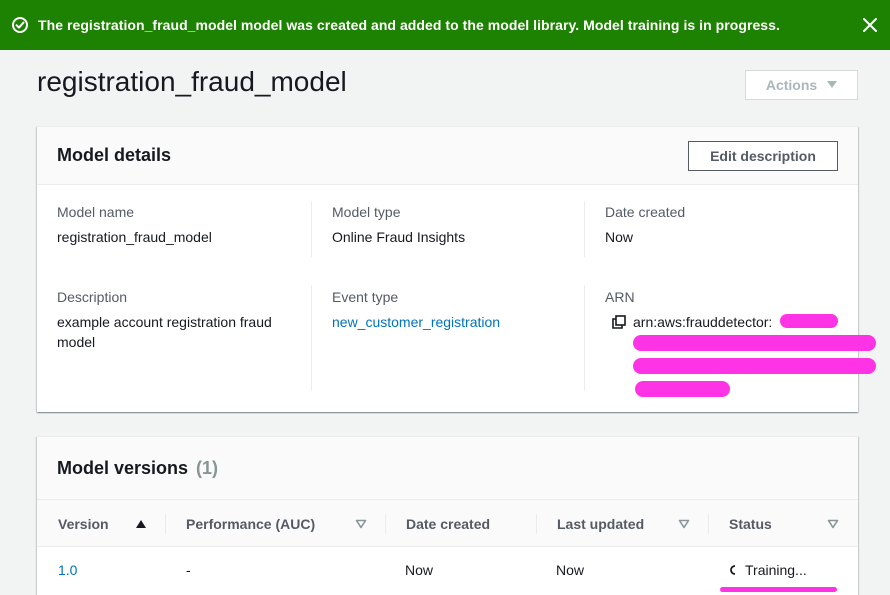  Describe the element at coordinates (832, 84) in the screenshot. I see `caret-down-icon` at that location.